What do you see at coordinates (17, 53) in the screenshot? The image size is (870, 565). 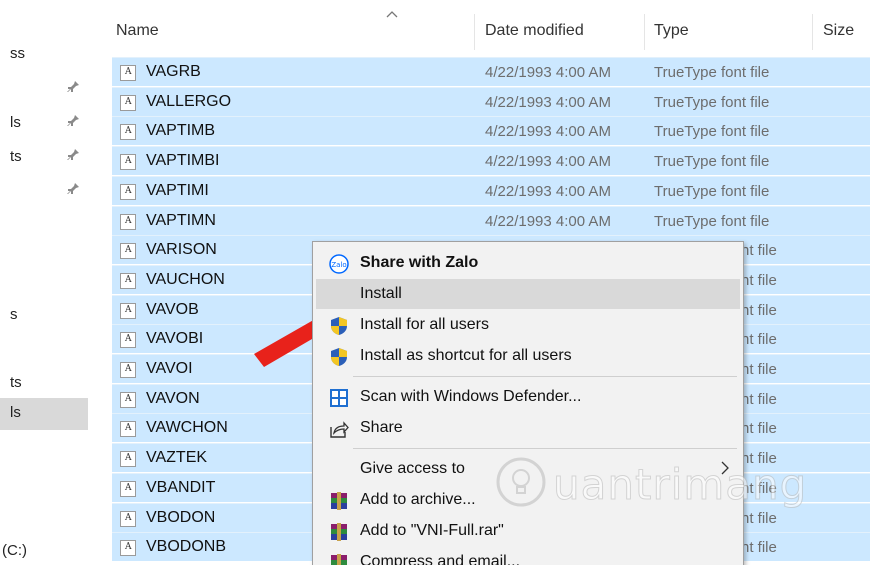 I see `nav-item-label: ss` at bounding box center [17, 53].